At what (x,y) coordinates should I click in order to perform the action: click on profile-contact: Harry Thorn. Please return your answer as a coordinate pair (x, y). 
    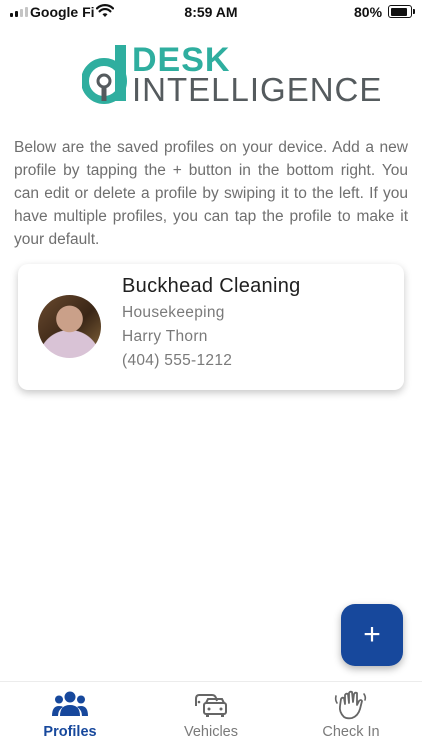
    Looking at the image, I should click on (165, 336).